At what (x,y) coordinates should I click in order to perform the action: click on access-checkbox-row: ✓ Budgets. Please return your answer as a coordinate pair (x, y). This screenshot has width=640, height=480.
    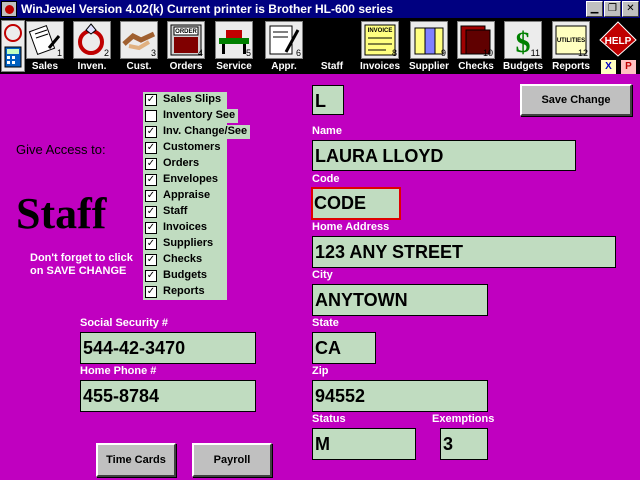
    Looking at the image, I should click on (204, 276).